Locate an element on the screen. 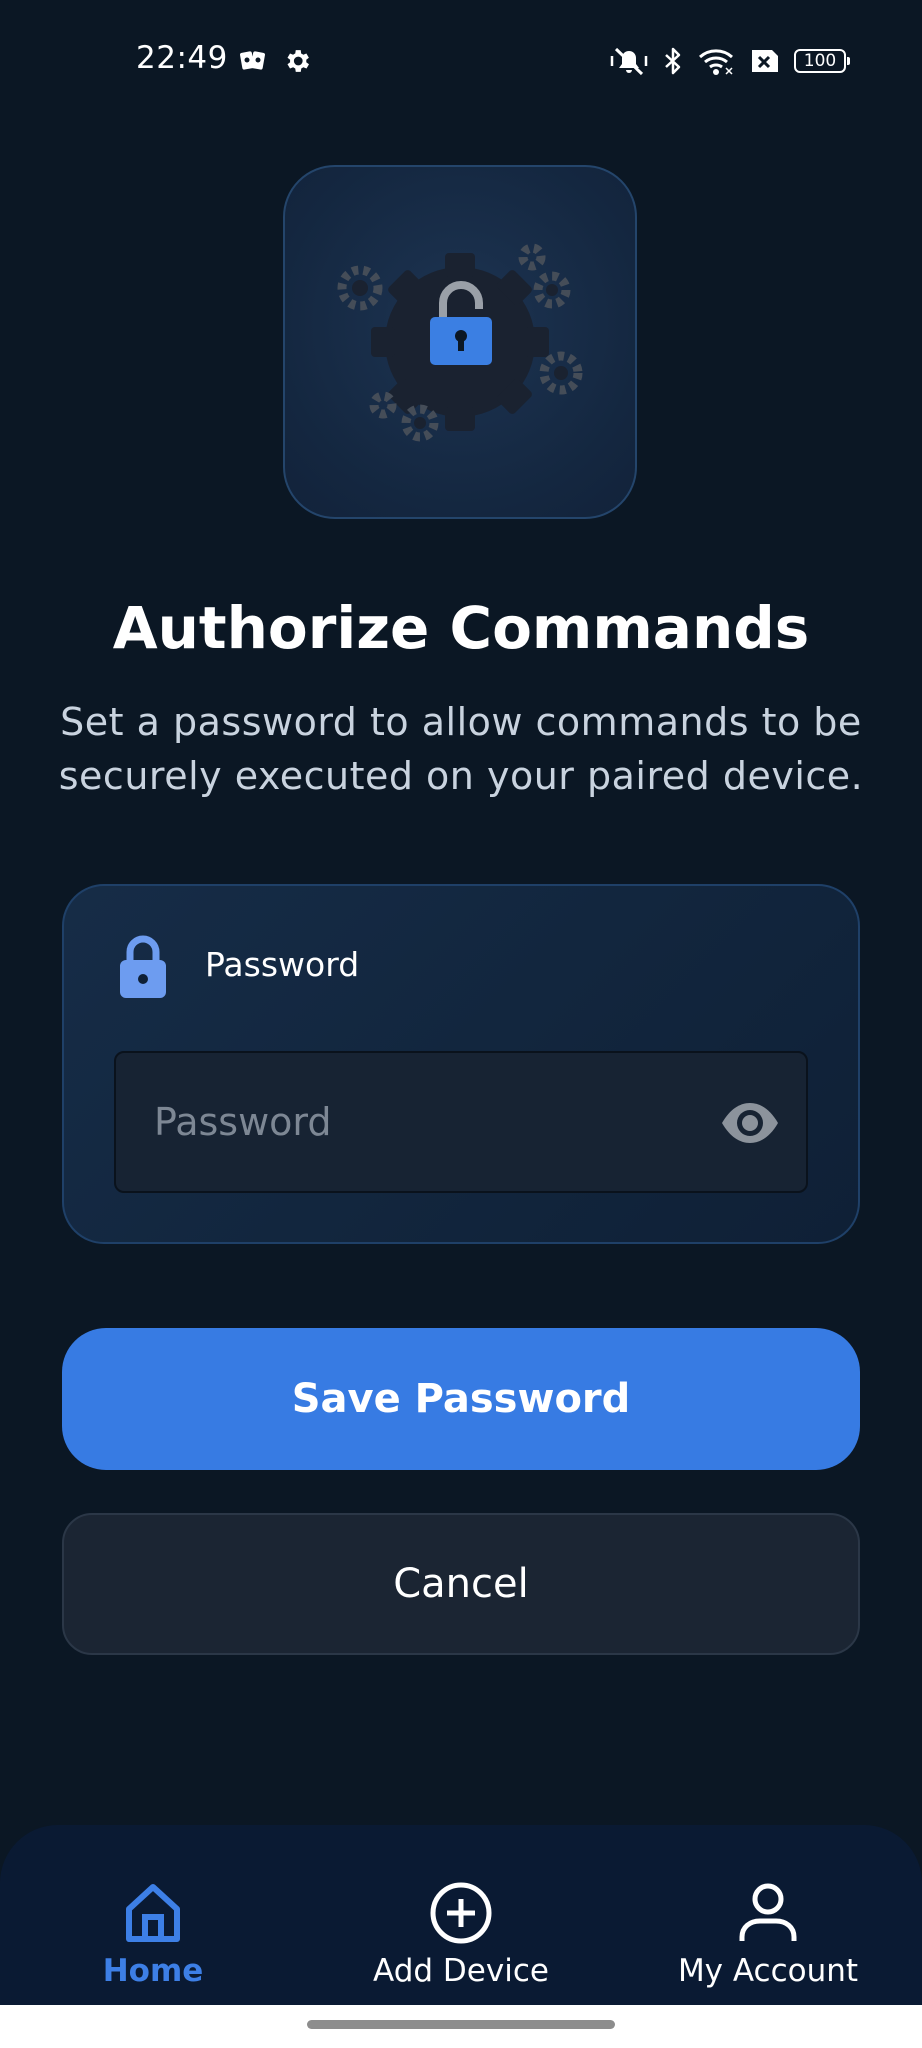 The width and height of the screenshot is (922, 2048). lock-icon is located at coordinates (143, 966).